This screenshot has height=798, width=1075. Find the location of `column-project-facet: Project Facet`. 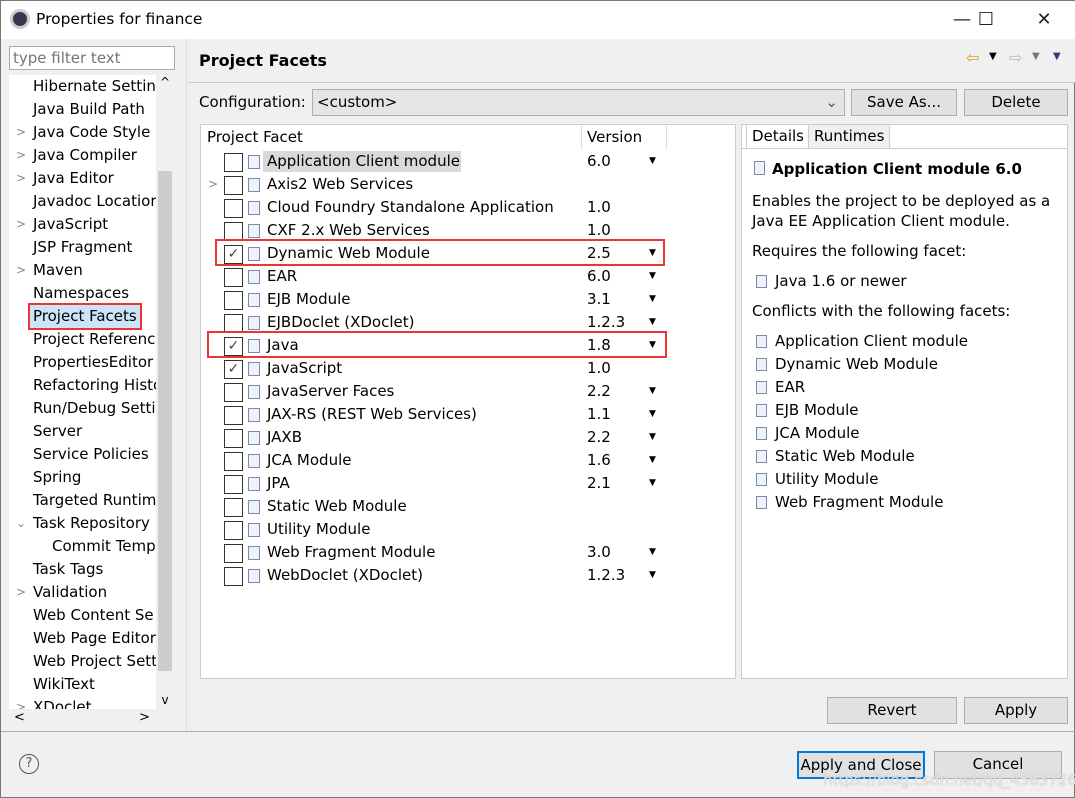

column-project-facet: Project Facet is located at coordinates (255, 137).